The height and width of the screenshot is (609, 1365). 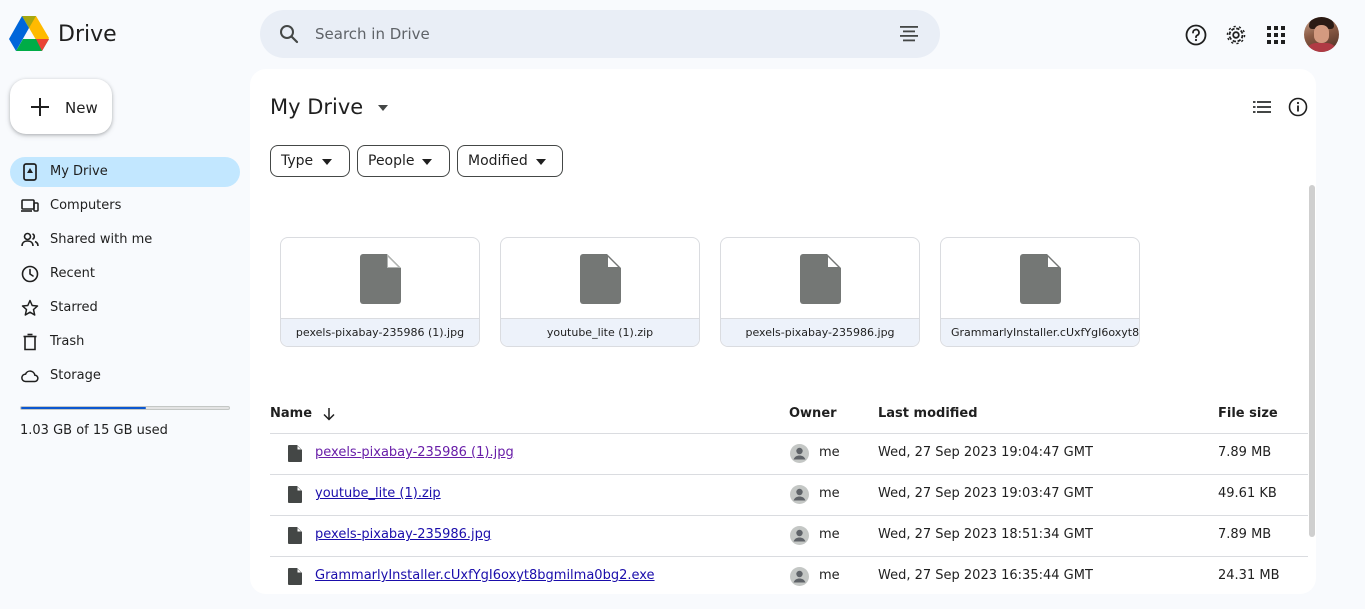 I want to click on sidebar-item-shared: Shared with me, so click(x=125, y=240).